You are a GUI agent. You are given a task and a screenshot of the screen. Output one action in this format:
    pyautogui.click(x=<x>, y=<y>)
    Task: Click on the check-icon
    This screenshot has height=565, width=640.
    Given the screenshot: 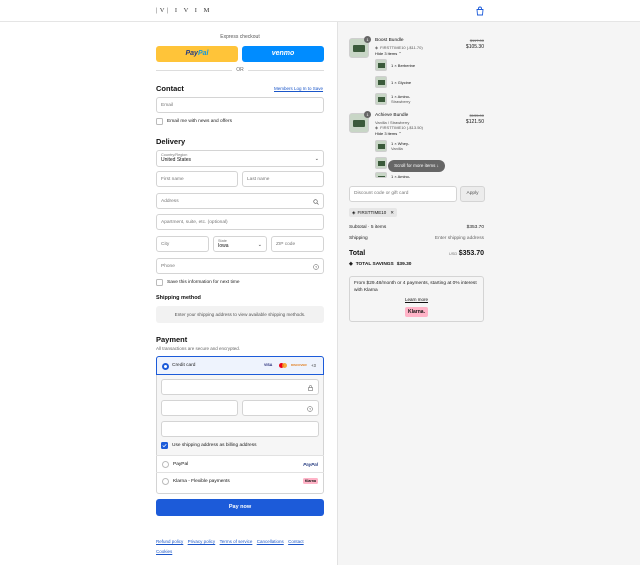 What is the action you would take?
    pyautogui.click(x=164, y=446)
    